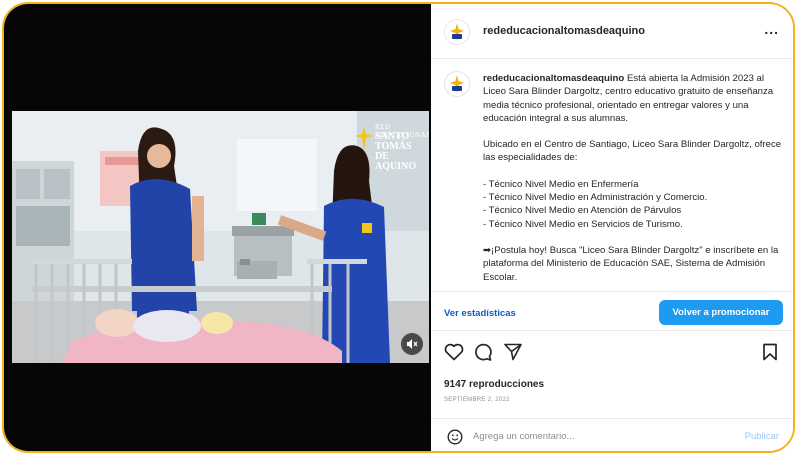 The image size is (795, 453). I want to click on comment-icon, so click(483, 352).